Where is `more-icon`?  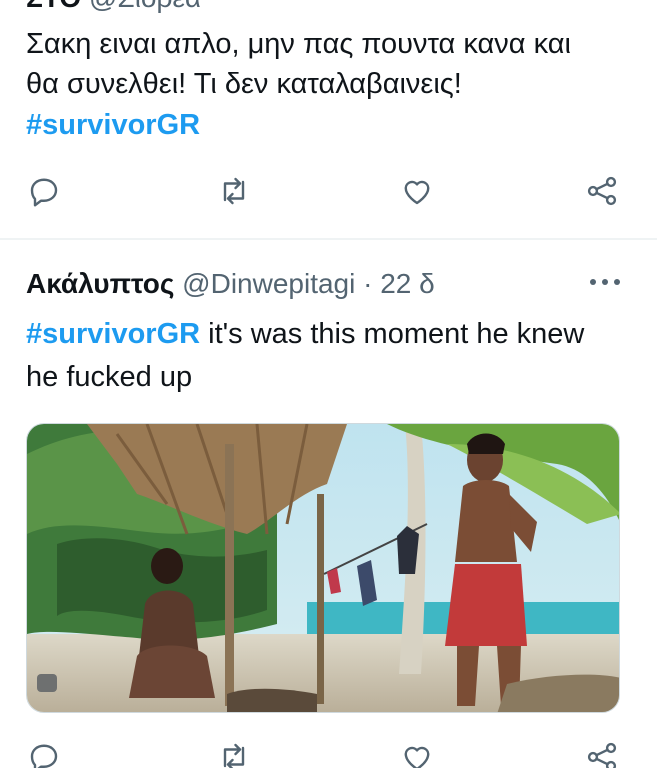
more-icon is located at coordinates (605, 282).